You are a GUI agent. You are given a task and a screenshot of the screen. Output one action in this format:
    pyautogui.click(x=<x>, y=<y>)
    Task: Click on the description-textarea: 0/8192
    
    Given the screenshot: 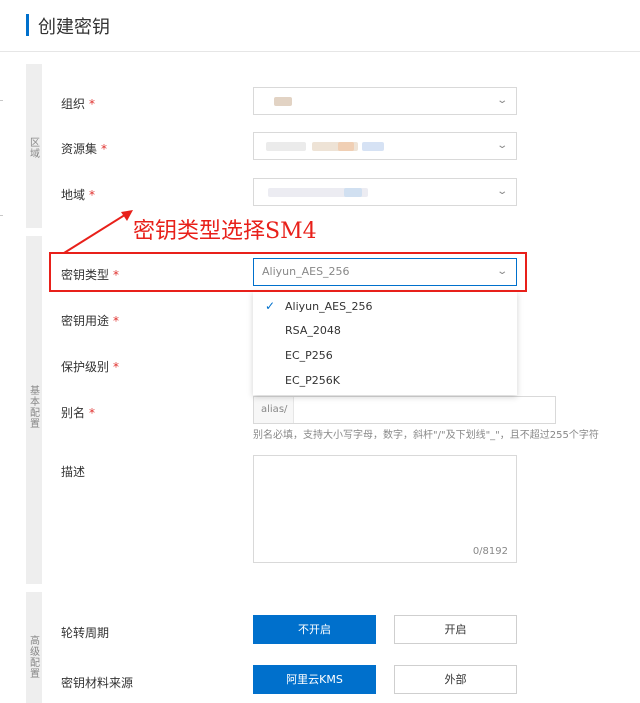 What is the action you would take?
    pyautogui.click(x=385, y=509)
    